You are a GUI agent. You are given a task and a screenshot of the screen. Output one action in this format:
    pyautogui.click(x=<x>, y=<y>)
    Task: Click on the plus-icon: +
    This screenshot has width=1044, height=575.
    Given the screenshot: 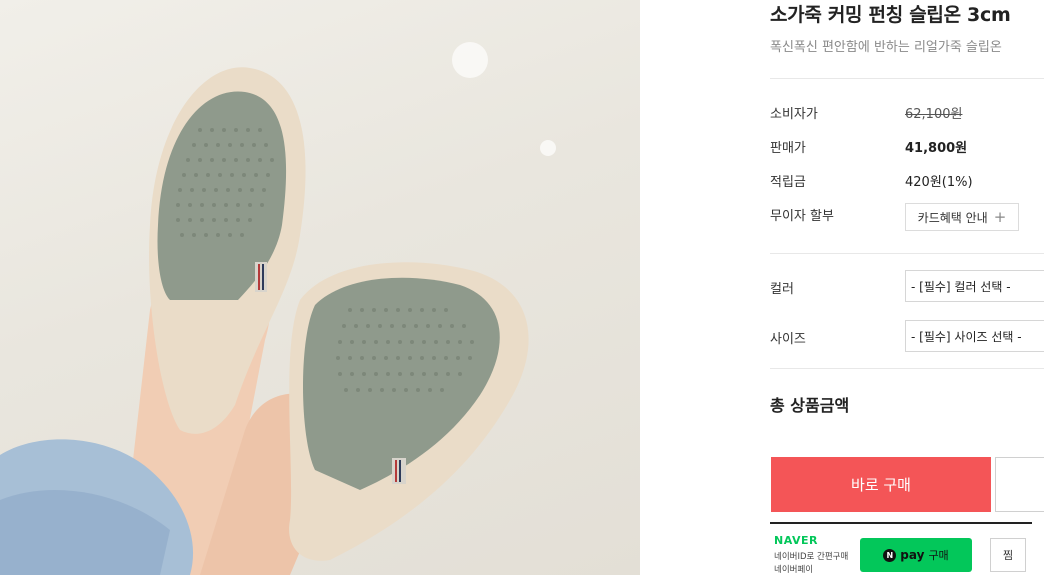 What is the action you would take?
    pyautogui.click(x=1000, y=216)
    